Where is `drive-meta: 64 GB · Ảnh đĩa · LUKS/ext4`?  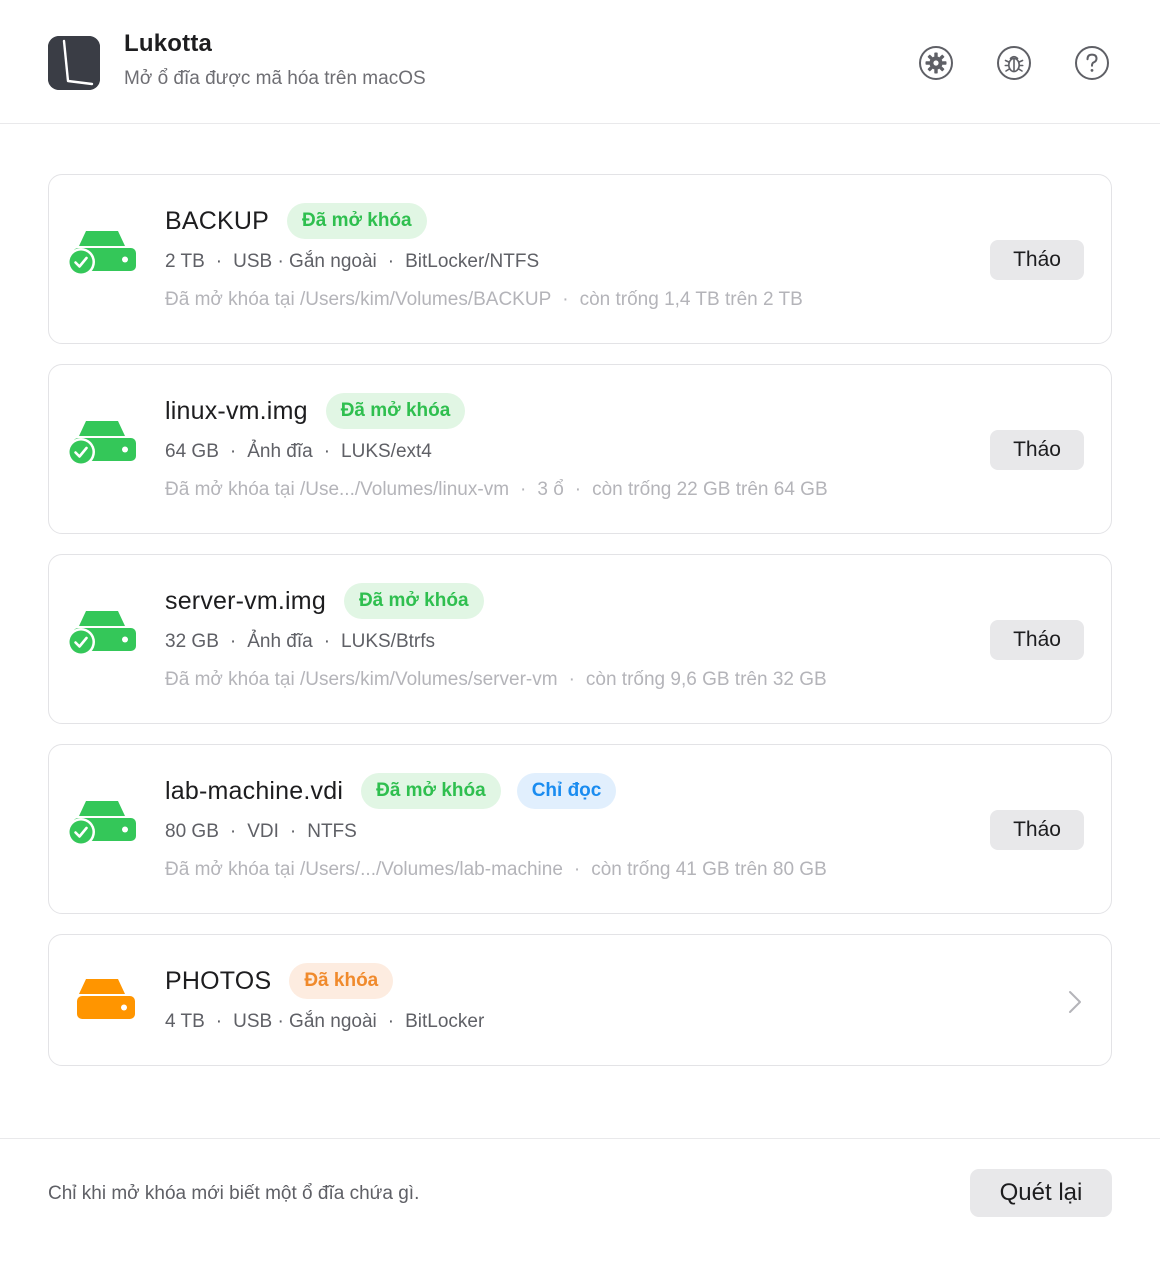 drive-meta: 64 GB · Ảnh đĩa · LUKS/ext4 is located at coordinates (298, 451).